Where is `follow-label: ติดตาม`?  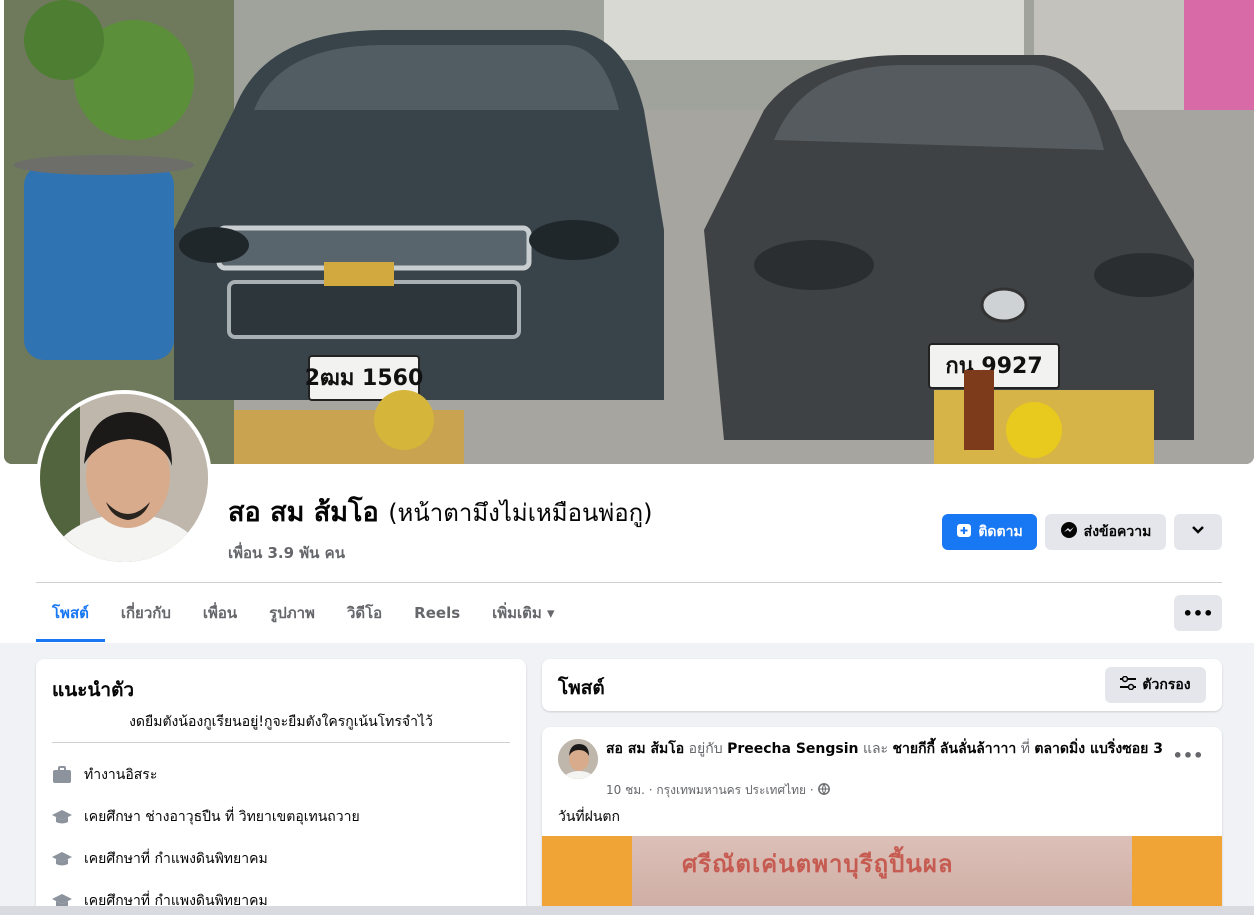 follow-label: ติดตาม is located at coordinates (1000, 532).